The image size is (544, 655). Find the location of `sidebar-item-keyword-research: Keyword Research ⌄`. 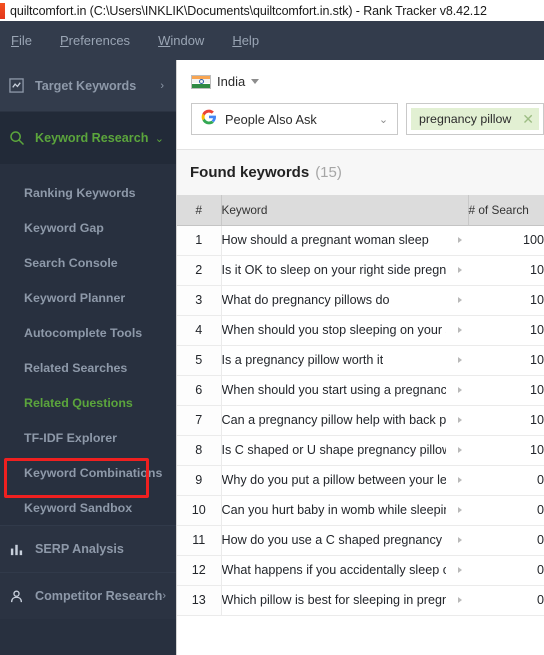

sidebar-item-keyword-research: Keyword Research ⌄ is located at coordinates (88, 138).